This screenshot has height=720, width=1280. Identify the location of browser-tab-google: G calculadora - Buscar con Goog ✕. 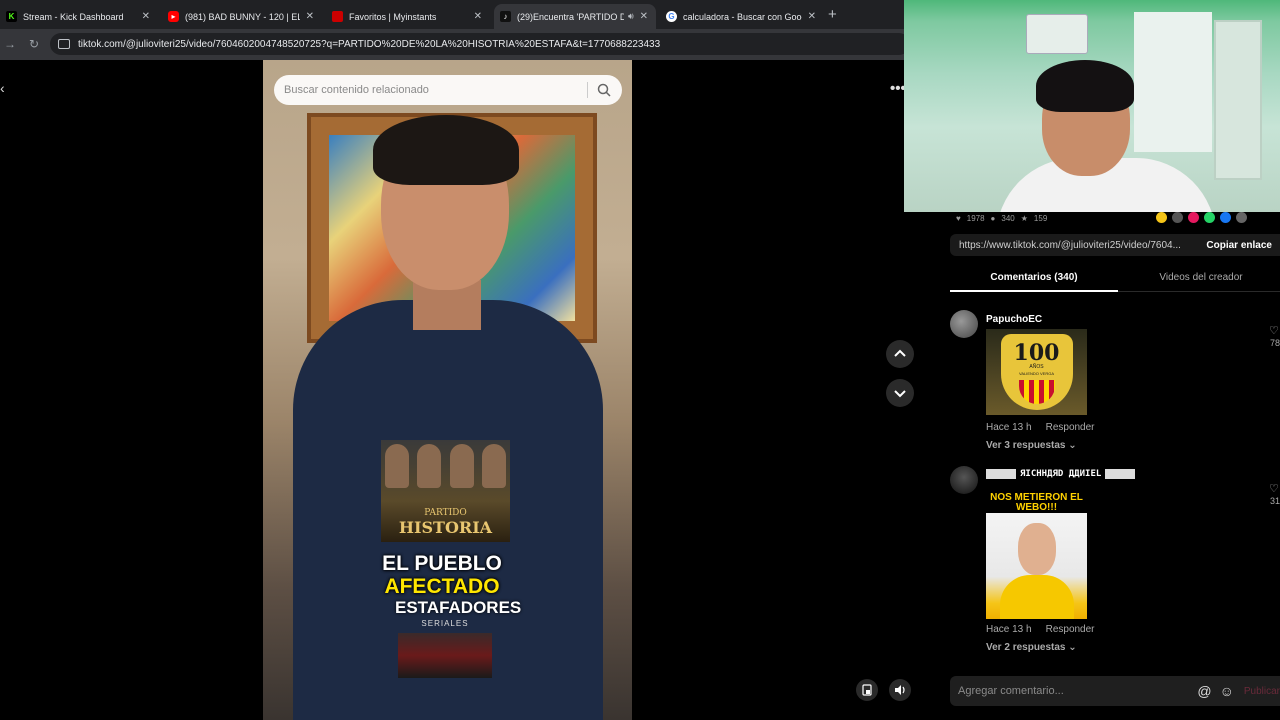
(742, 16).